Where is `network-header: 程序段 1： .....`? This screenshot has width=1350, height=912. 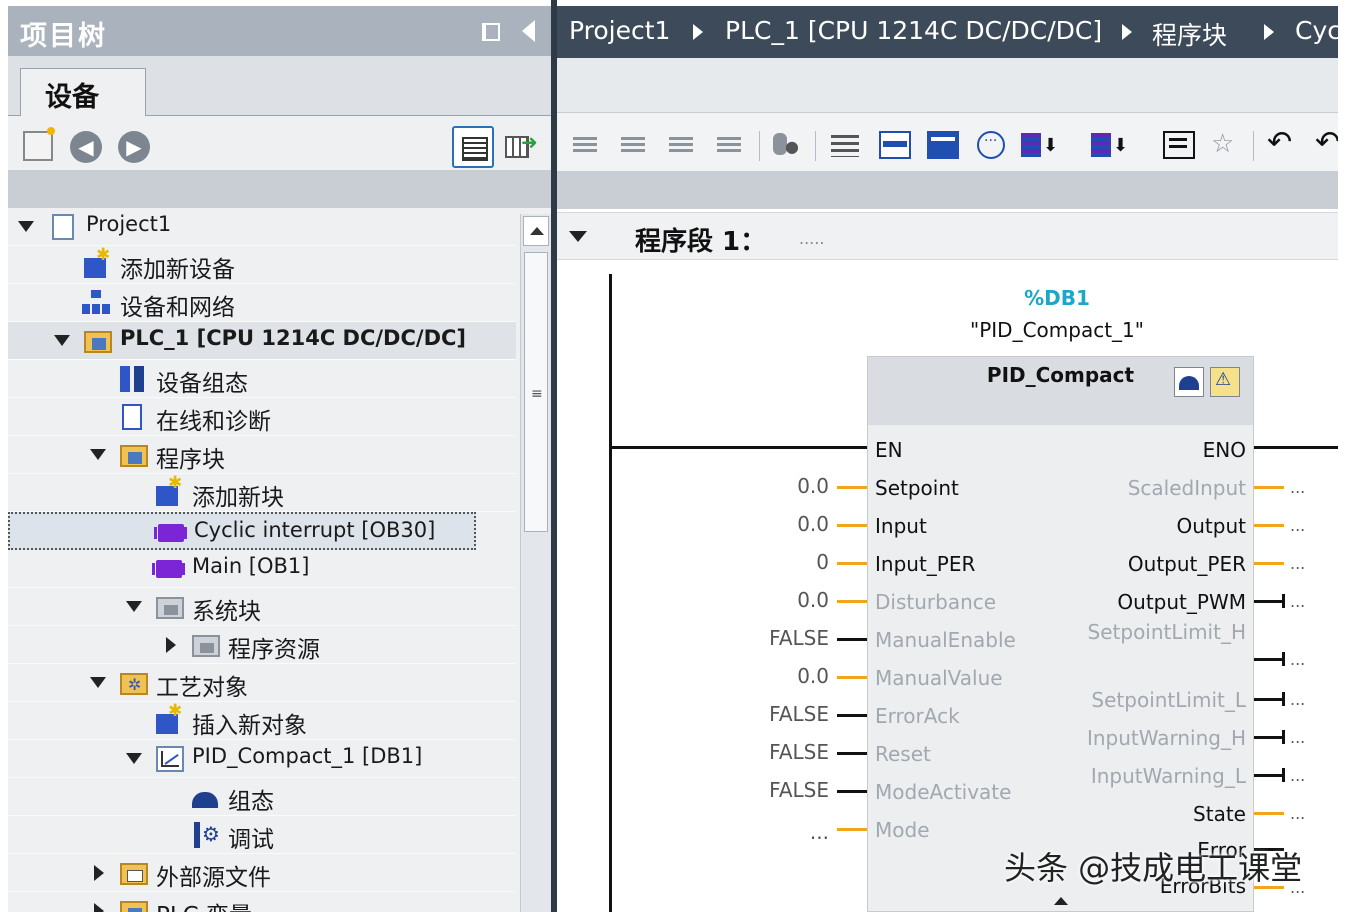
network-header: 程序段 1： ..... is located at coordinates (947, 236).